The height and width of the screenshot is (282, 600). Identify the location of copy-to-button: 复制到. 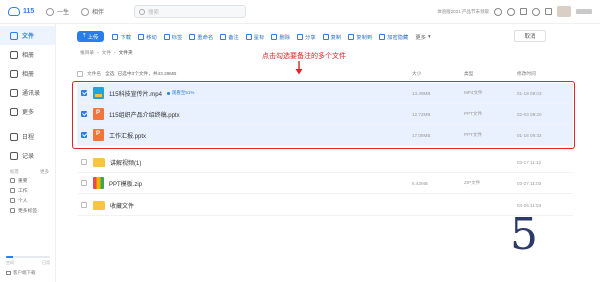
(360, 36).